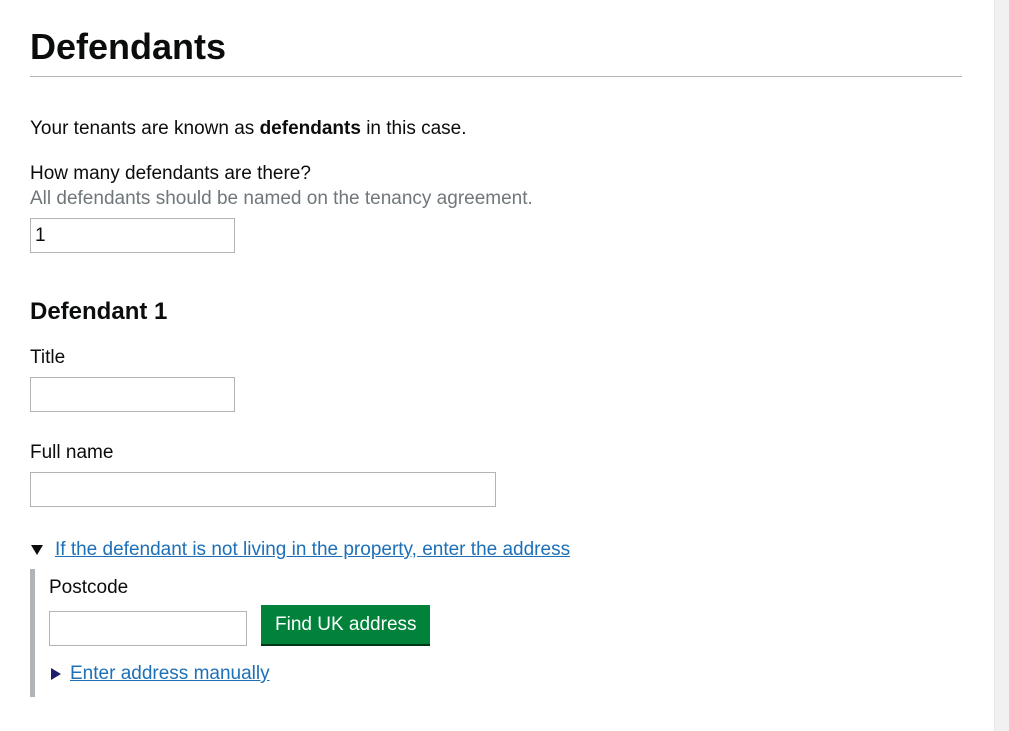 The image size is (1009, 731). I want to click on defendant-1-heading: Defendant 1, so click(99, 311).